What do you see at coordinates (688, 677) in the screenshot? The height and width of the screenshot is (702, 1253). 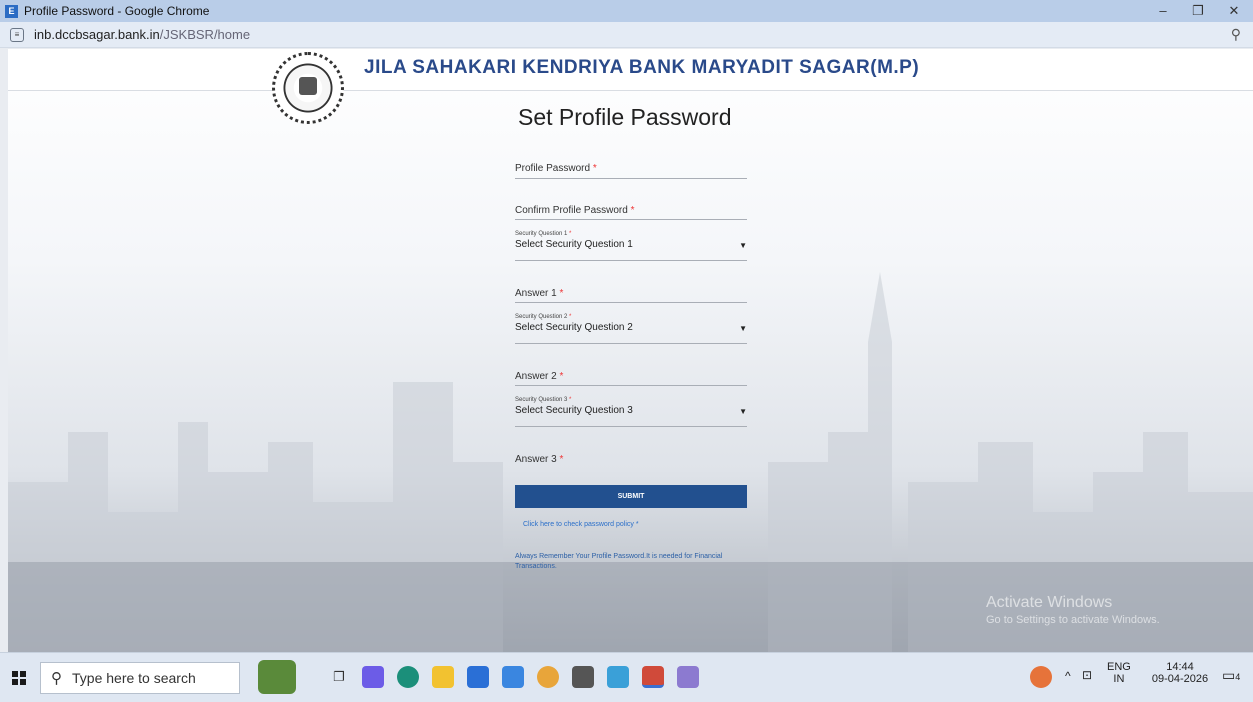 I see `paint-icon` at bounding box center [688, 677].